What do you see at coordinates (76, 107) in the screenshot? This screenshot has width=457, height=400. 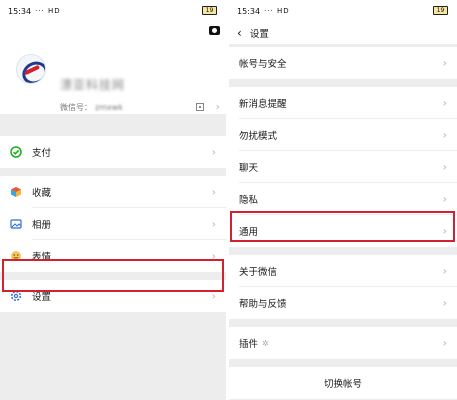 I see `wechat-id-label: 微信号：` at bounding box center [76, 107].